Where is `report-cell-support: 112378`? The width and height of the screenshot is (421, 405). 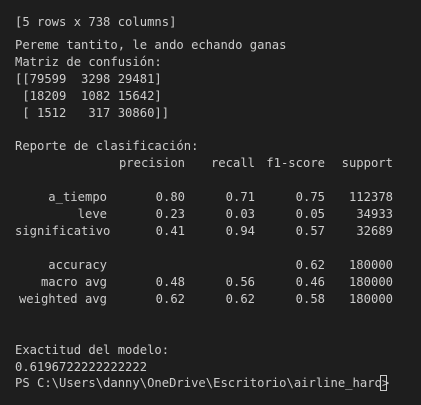
report-cell-support: 112378 is located at coordinates (370, 197).